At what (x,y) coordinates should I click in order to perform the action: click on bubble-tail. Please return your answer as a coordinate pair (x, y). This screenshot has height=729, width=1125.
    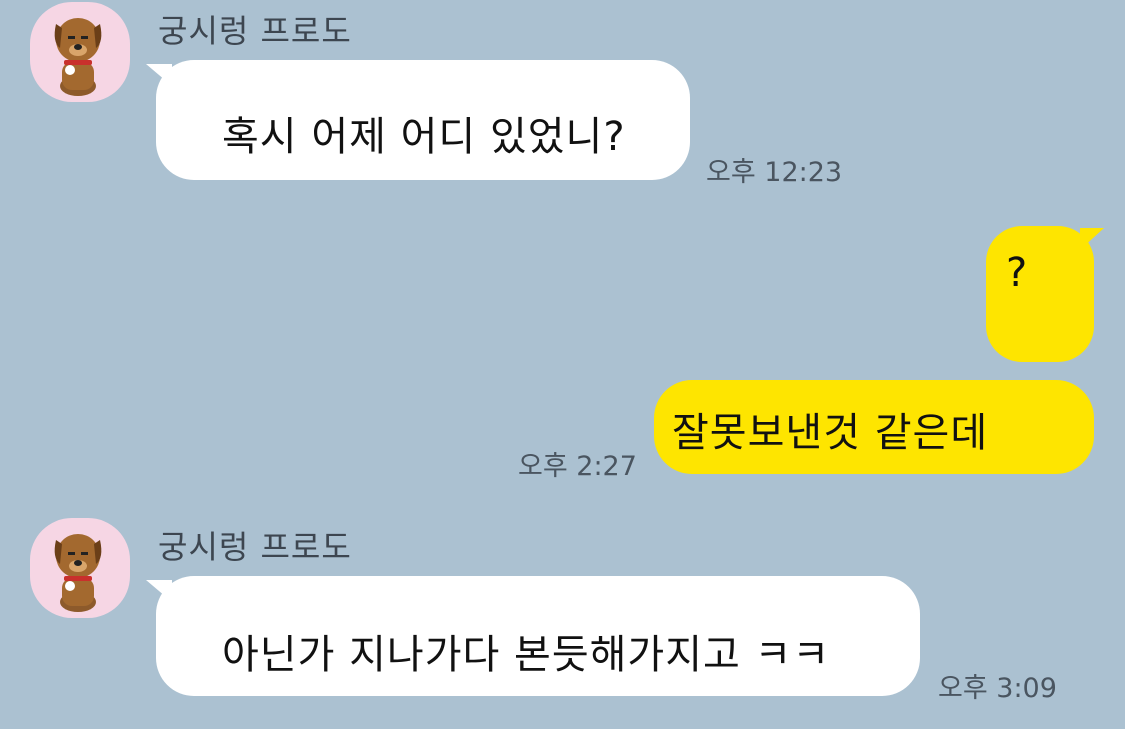
    Looking at the image, I should click on (1092, 239).